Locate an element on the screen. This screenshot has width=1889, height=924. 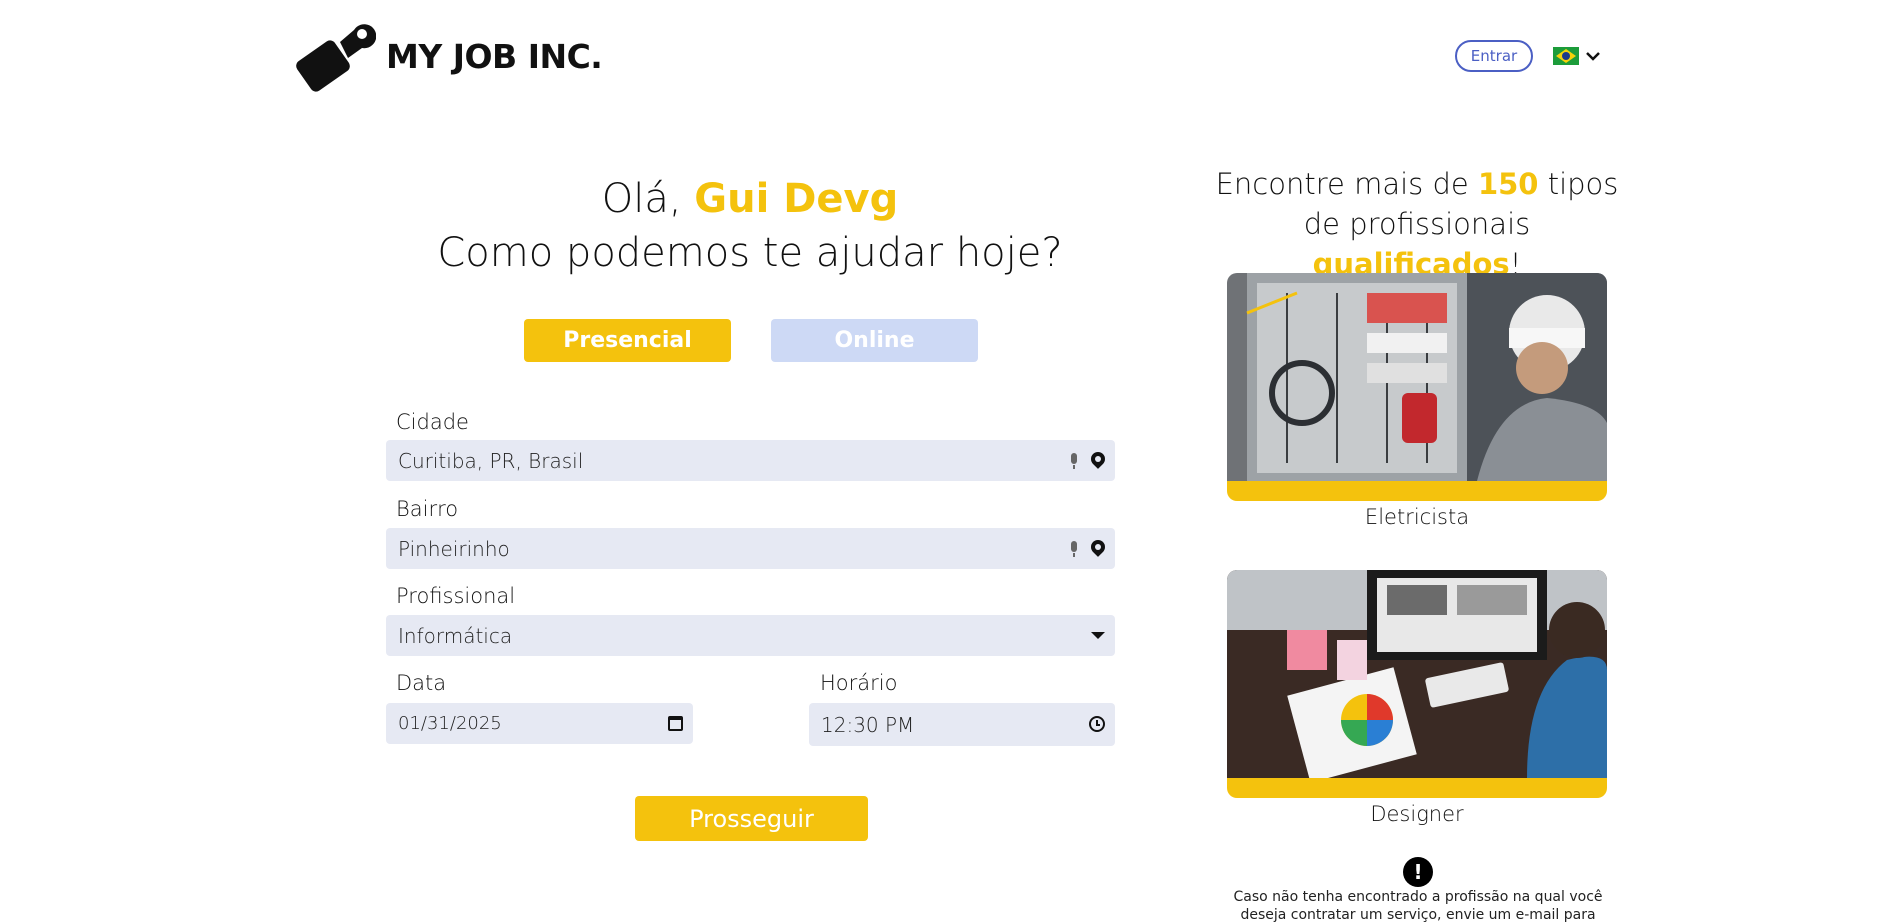
promo-line2-pre: de profissionais is located at coordinates (1417, 224).